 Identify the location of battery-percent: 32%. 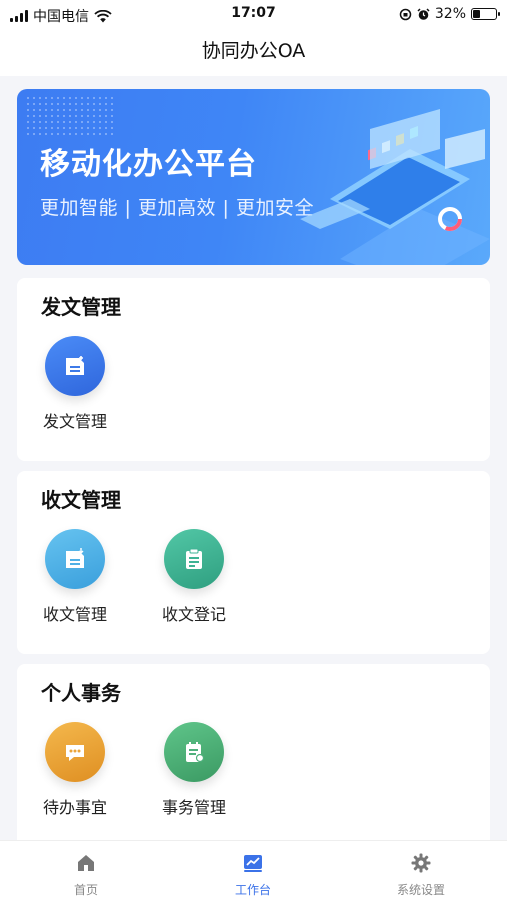
(450, 14).